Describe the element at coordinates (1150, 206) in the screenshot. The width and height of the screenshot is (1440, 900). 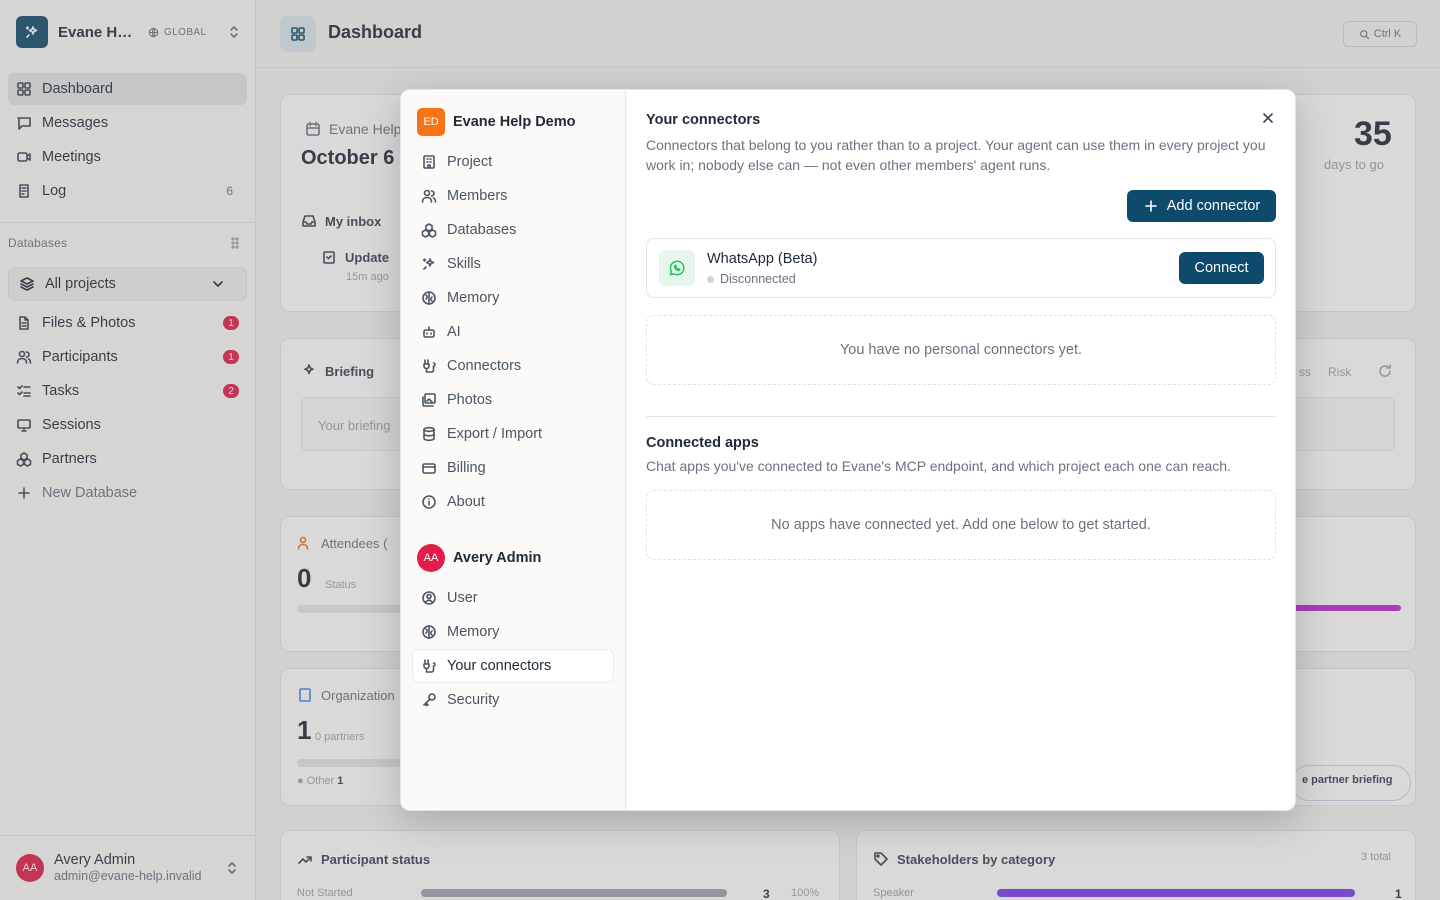
I see `plus-icon` at that location.